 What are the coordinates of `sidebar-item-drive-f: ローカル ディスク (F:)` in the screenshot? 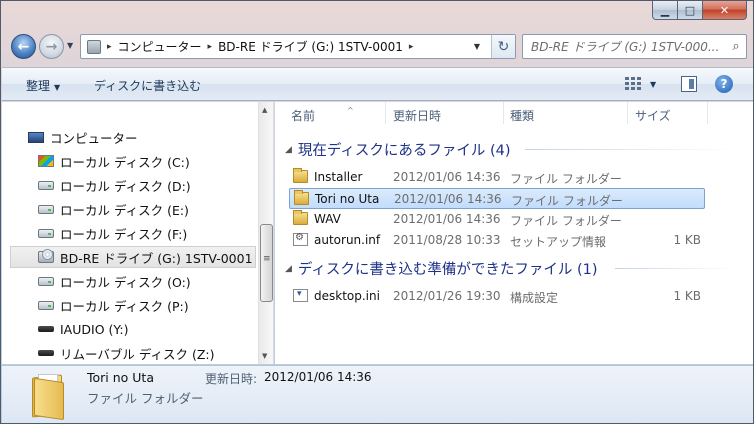 It's located at (112, 233).